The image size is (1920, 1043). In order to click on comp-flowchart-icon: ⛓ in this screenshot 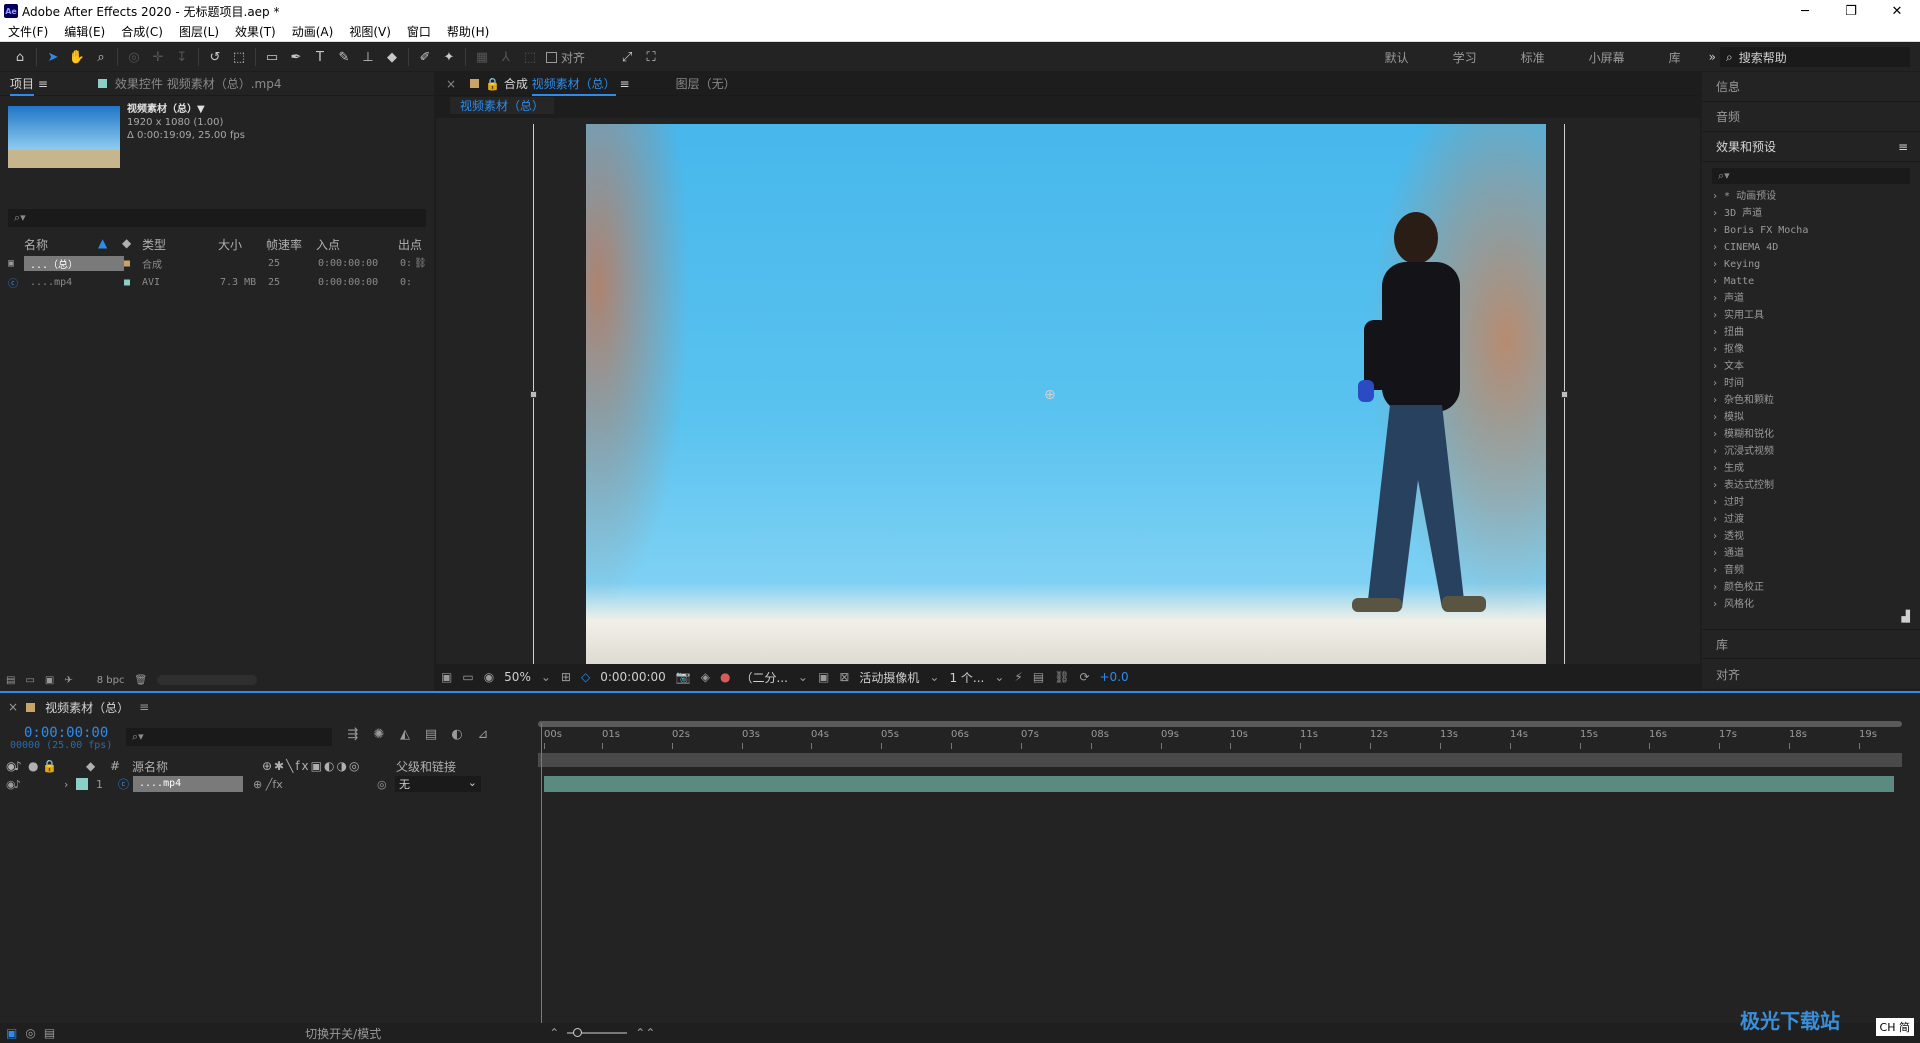, I will do `click(1061, 677)`.